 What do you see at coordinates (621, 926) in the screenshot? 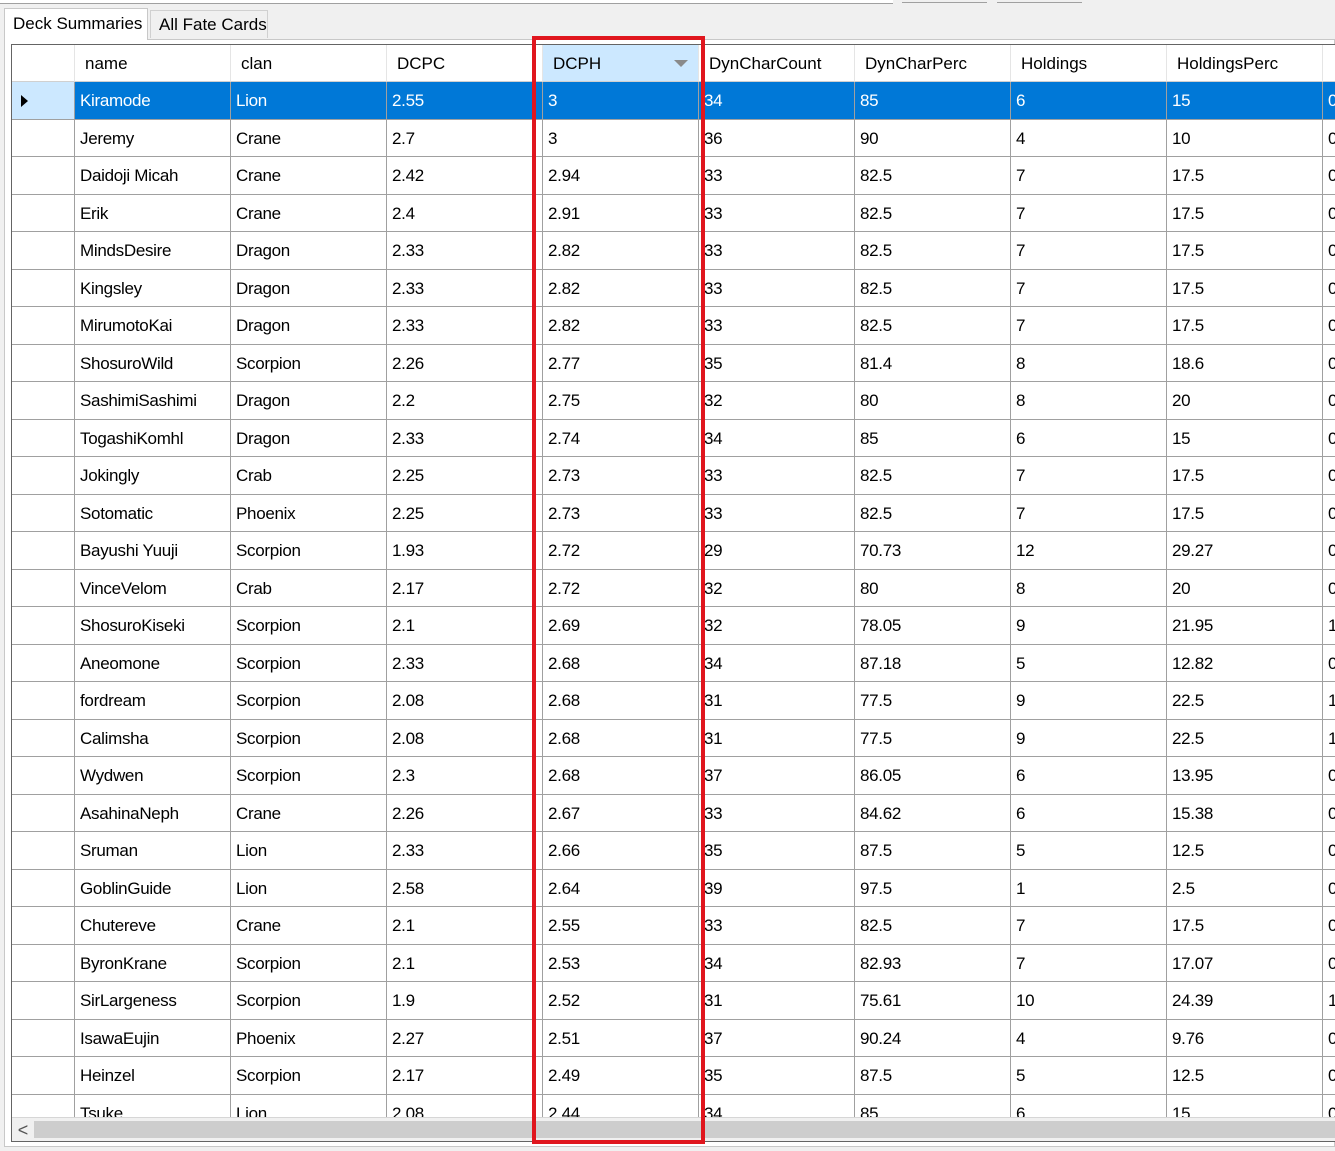
I see `cell-dcph: 2.55` at bounding box center [621, 926].